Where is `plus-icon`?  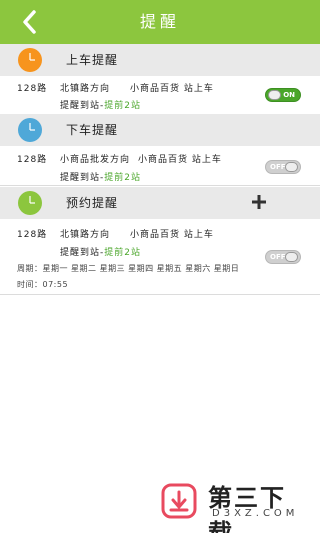
plus-icon is located at coordinates (259, 202).